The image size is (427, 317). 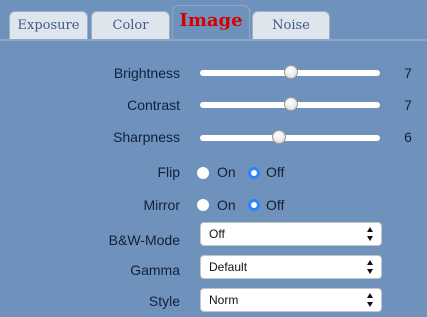 I want to click on tab-noise-label: Noise, so click(x=291, y=25).